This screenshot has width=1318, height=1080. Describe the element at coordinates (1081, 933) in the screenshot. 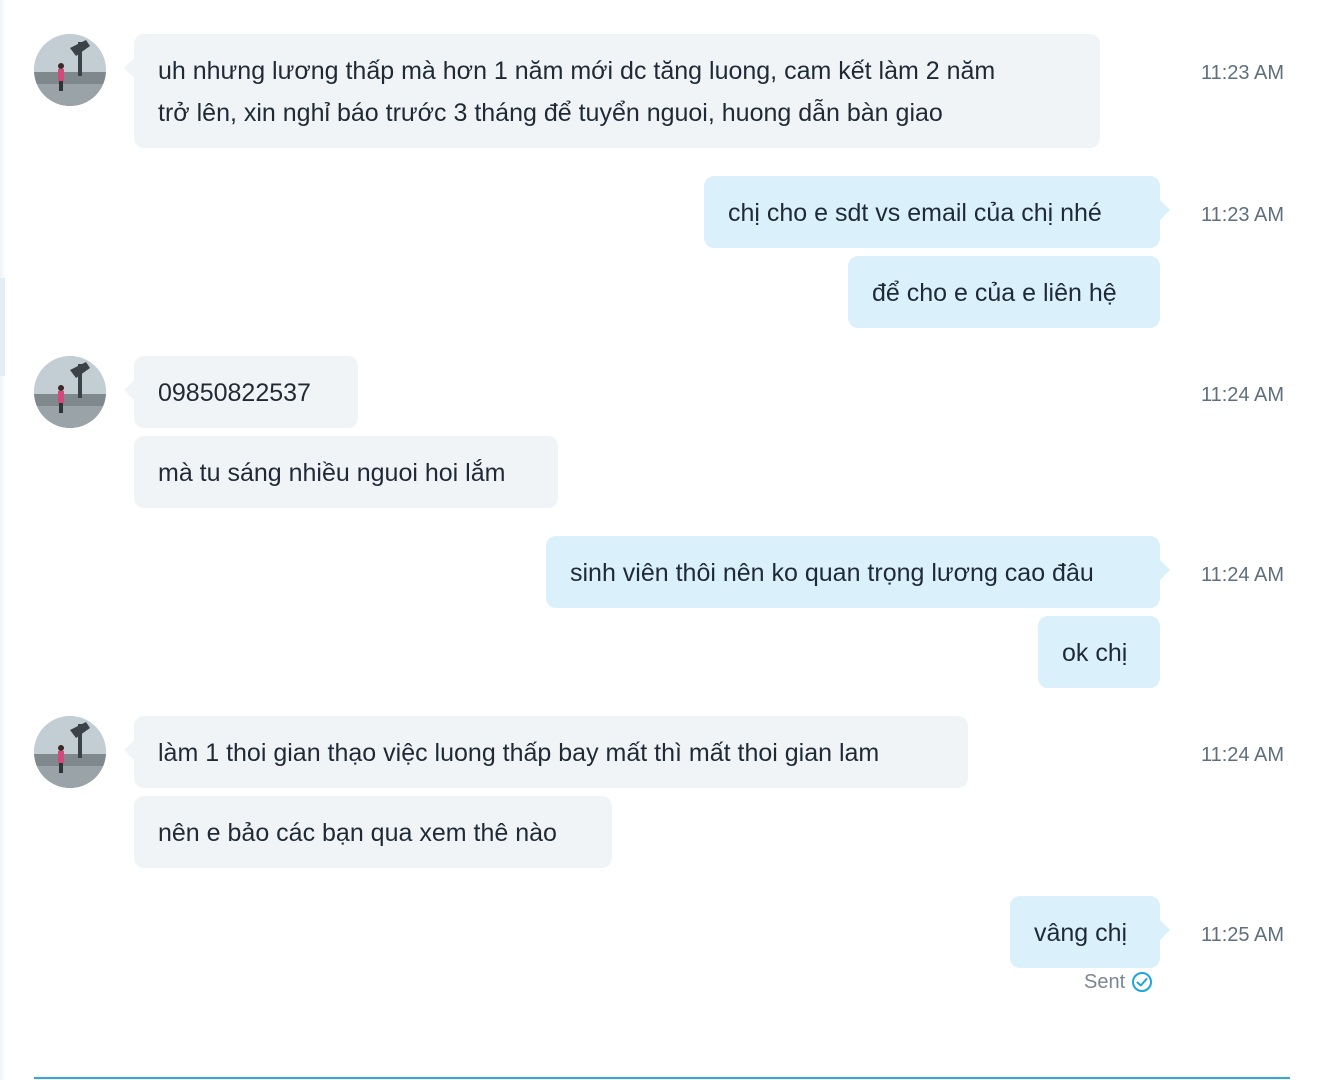

I see `message-text-line: vâng chị` at that location.